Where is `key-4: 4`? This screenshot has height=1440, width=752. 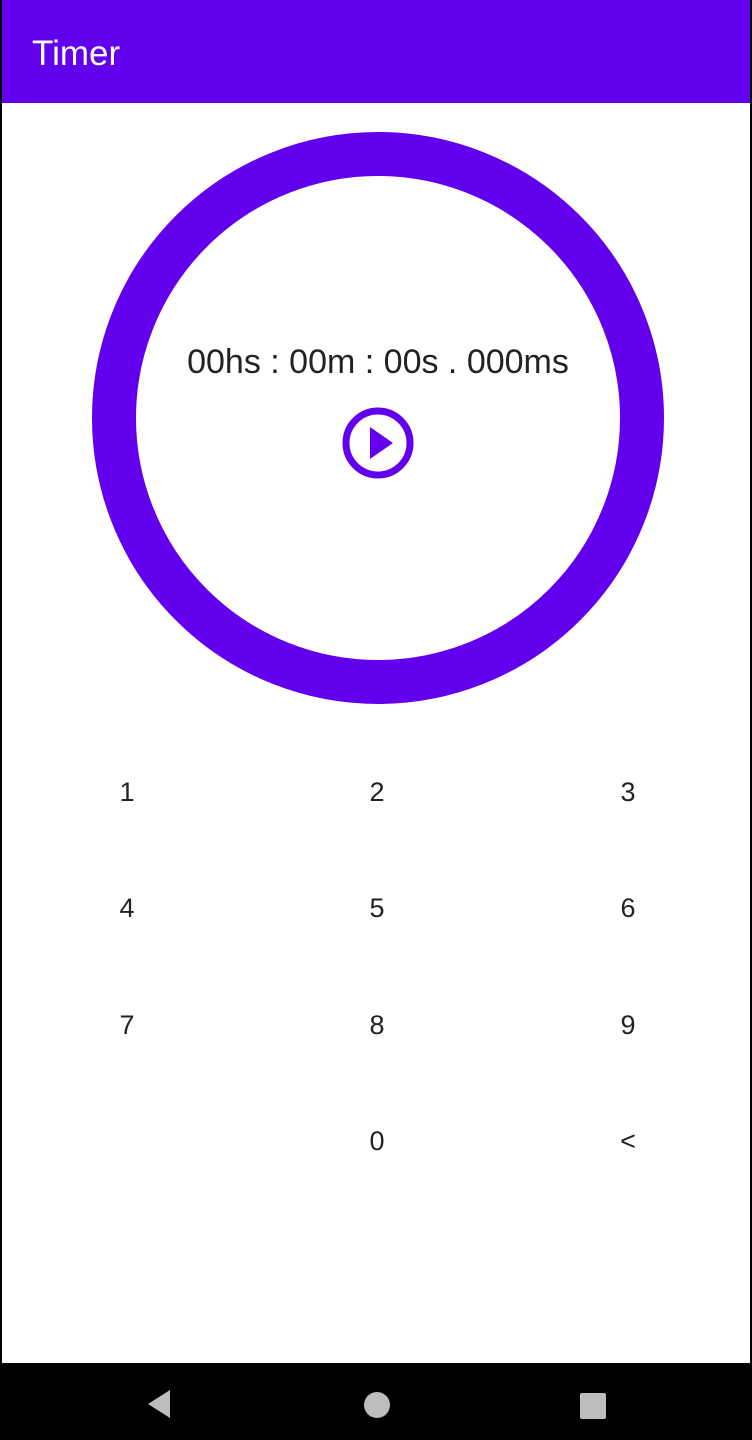 key-4: 4 is located at coordinates (127, 909).